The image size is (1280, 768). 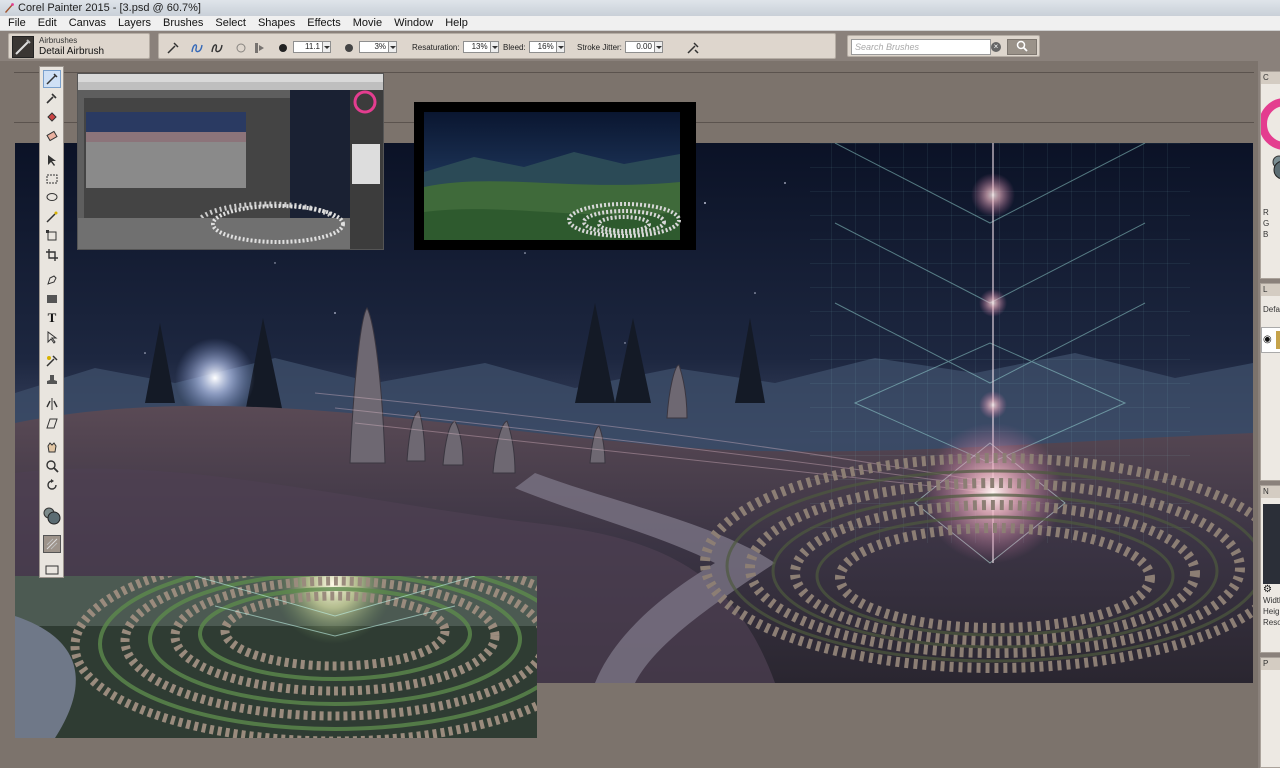 I want to click on size-control: 11.1, so click(x=312, y=47).